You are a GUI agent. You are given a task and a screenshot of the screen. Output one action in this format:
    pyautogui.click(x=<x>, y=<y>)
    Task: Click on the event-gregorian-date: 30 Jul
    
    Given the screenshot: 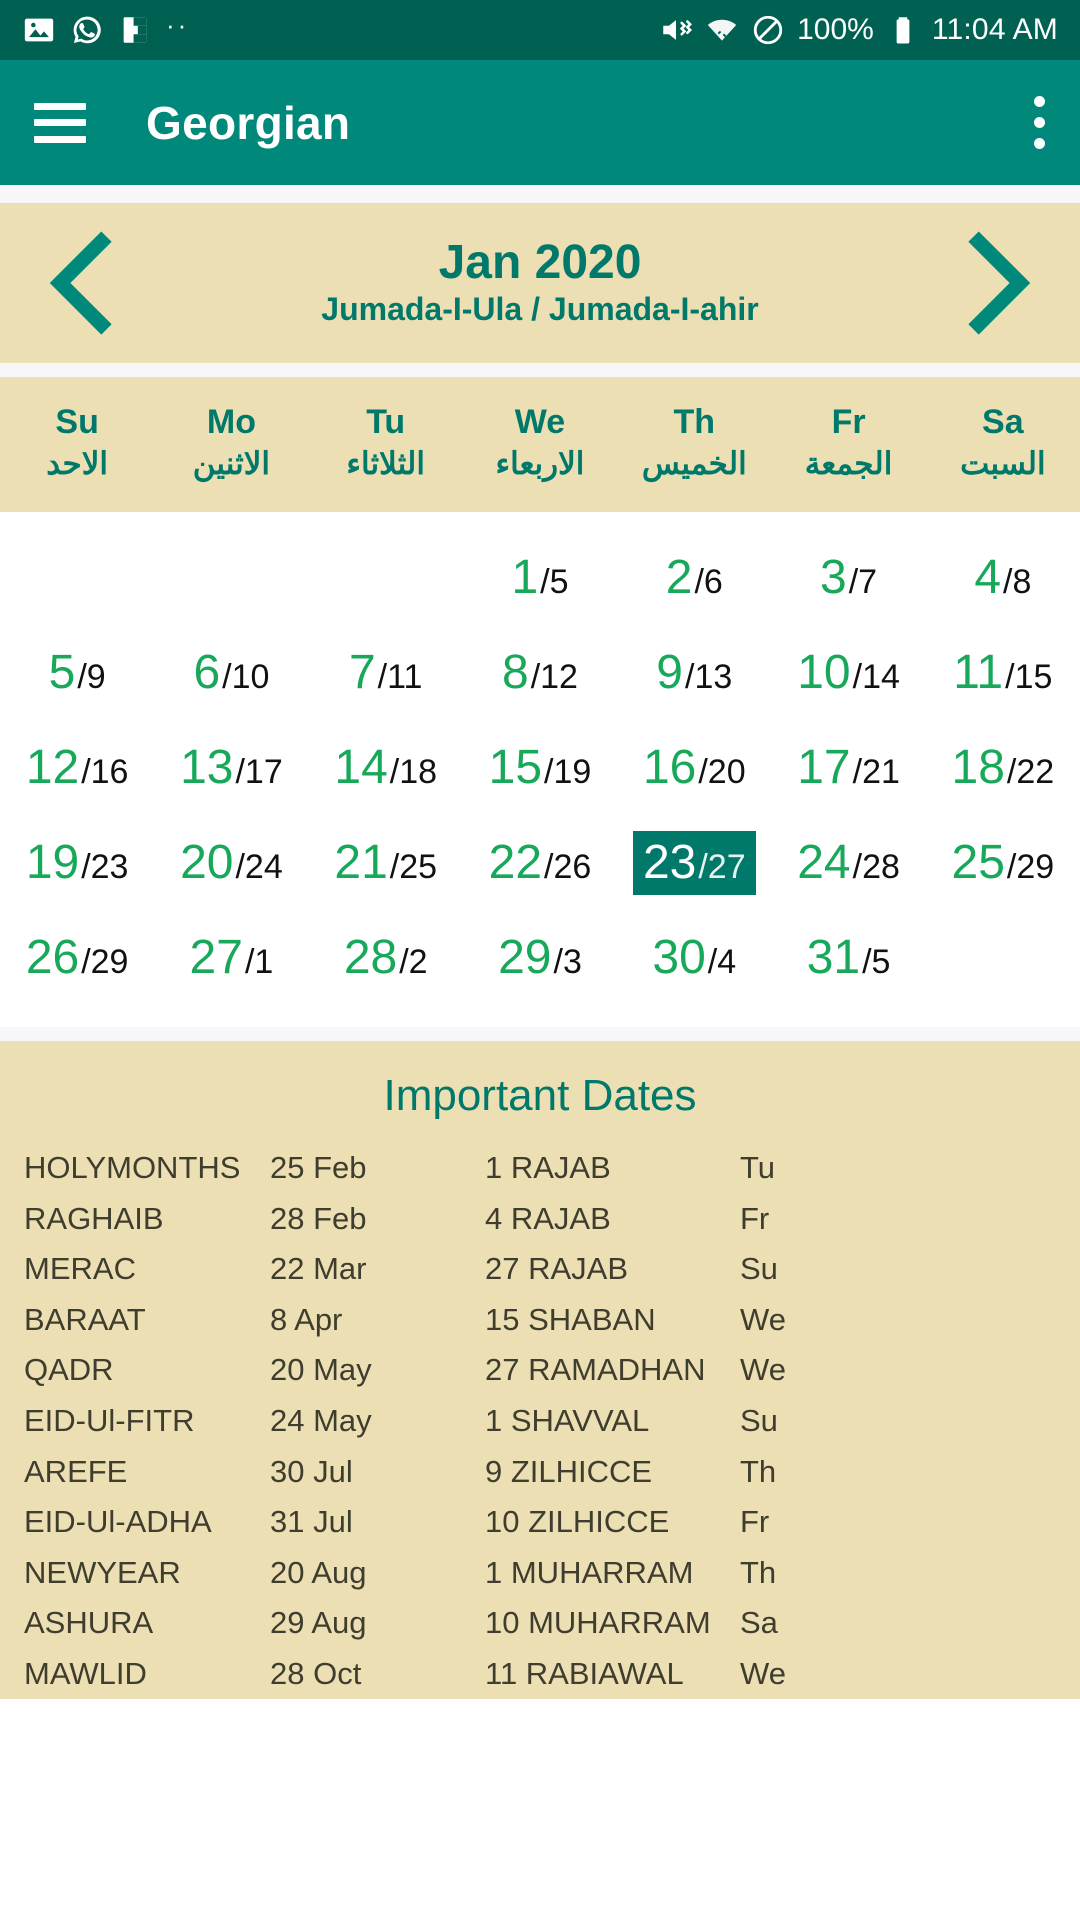 What is the action you would take?
    pyautogui.click(x=311, y=1471)
    